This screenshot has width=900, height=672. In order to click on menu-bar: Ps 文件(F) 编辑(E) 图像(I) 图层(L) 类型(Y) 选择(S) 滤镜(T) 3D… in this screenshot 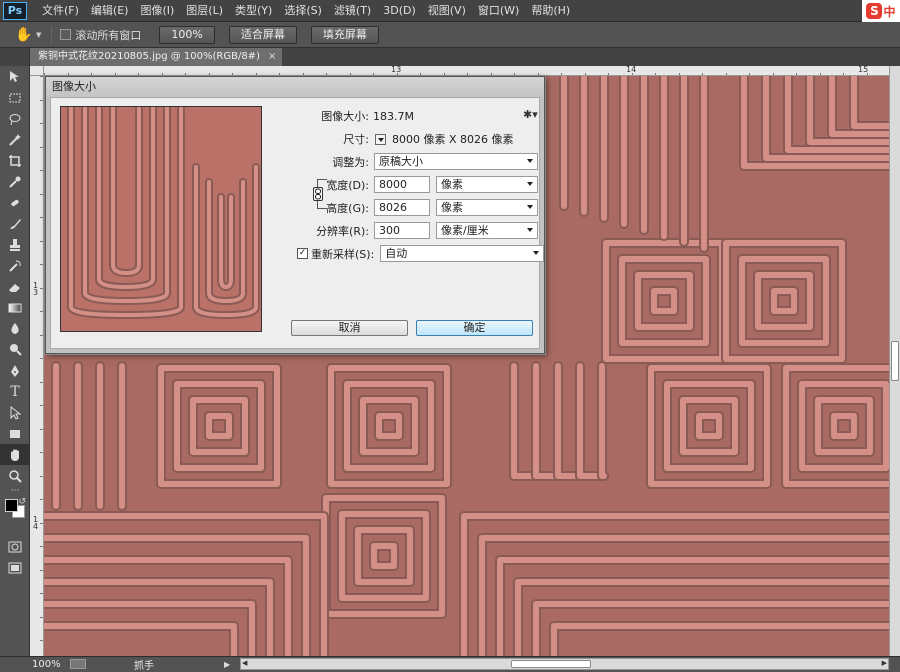, I will do `click(450, 11)`.